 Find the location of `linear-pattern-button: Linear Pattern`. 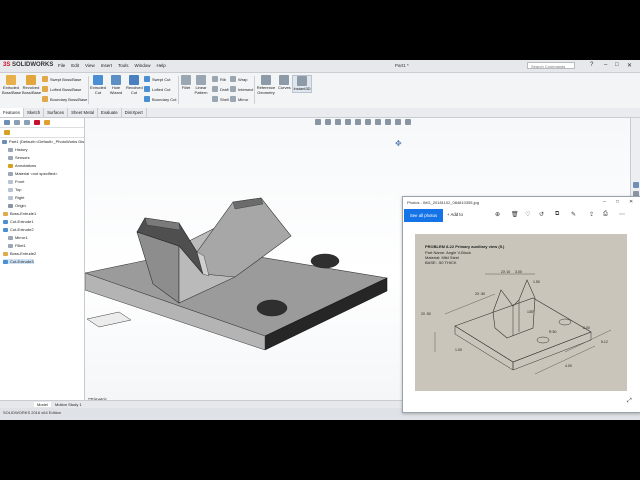

linear-pattern-button: Linear Pattern is located at coordinates (201, 85).